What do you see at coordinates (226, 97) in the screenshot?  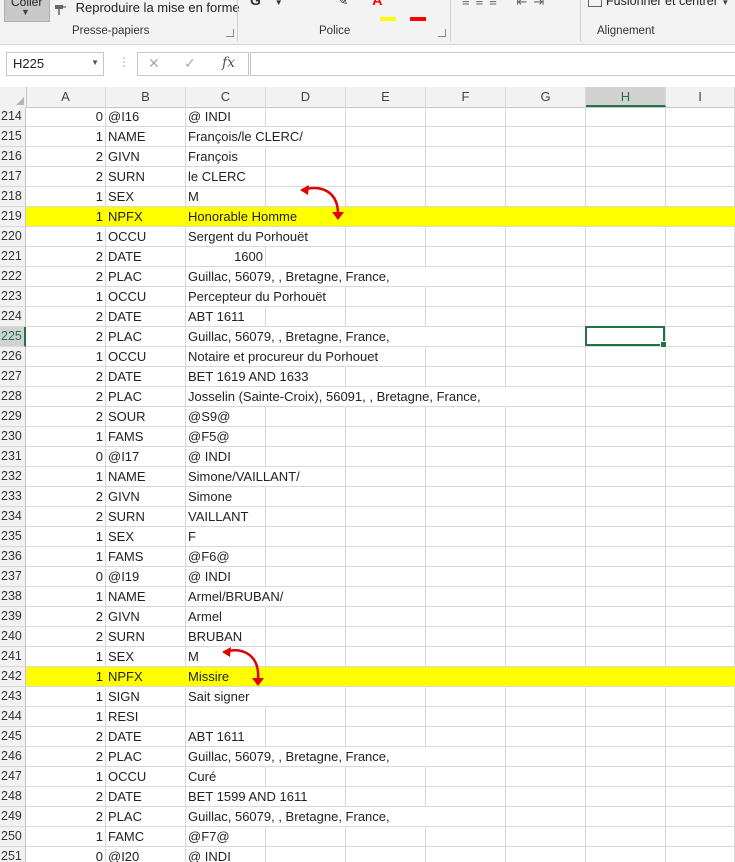 I see `column-header-c: C` at bounding box center [226, 97].